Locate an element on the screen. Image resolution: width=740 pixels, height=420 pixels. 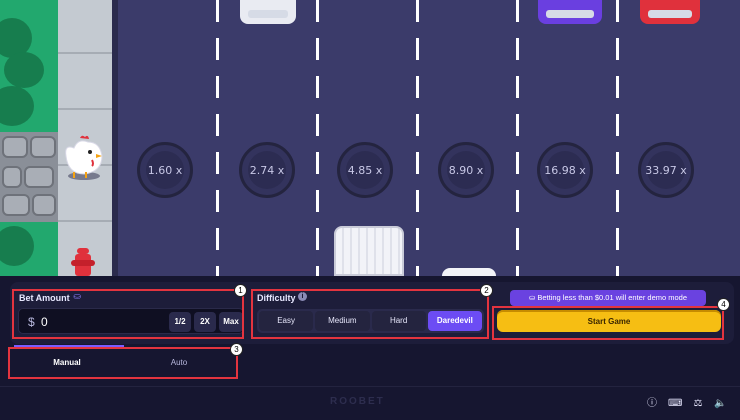
lane-multiplier-1: 1.60 x is located at coordinates (165, 170).